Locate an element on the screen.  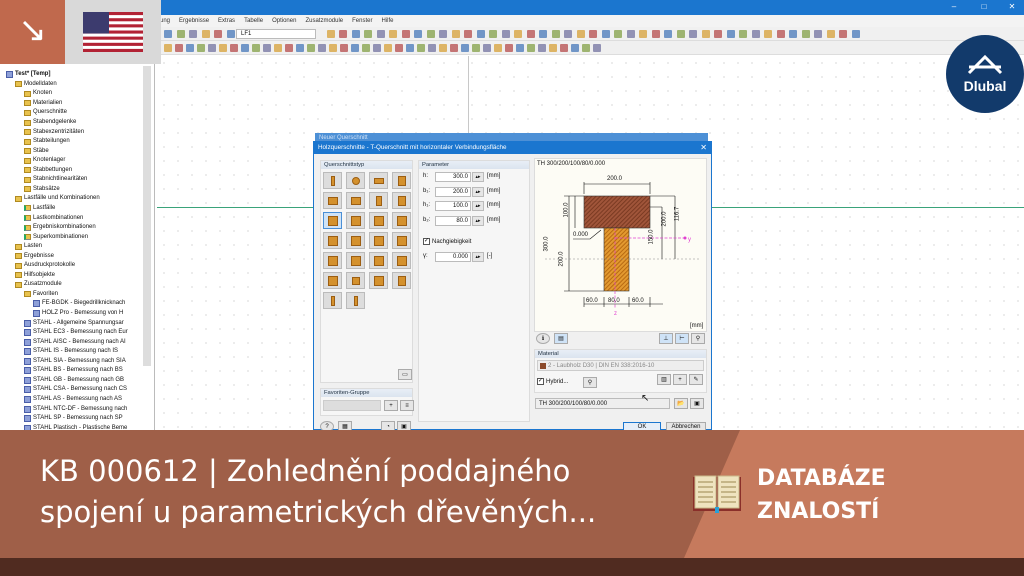
tree-item: Stabbettungen is located at coordinates (48, 171).